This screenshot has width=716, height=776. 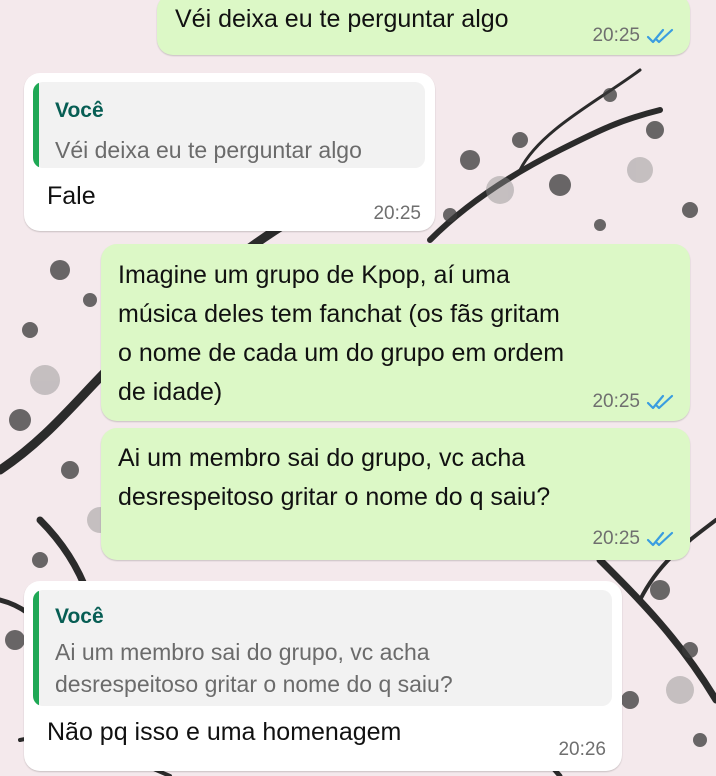 What do you see at coordinates (314, 275) in the screenshot?
I see `message-text-line: Imagine um grupo de Kpop, aí uma` at bounding box center [314, 275].